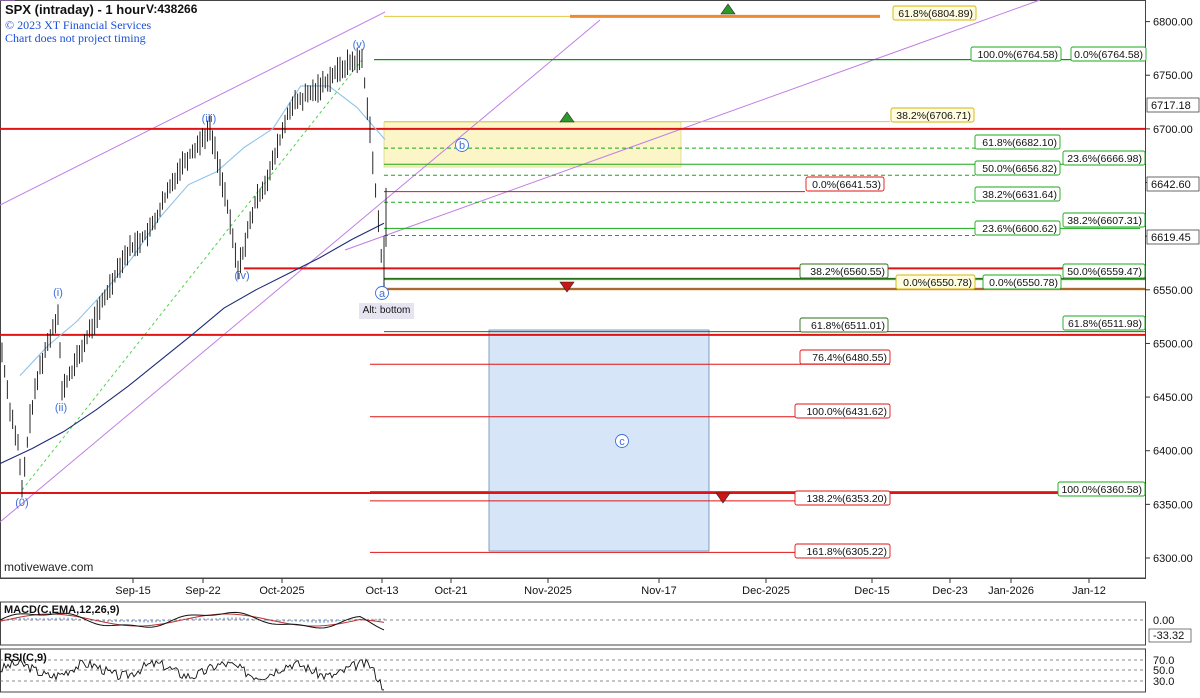  What do you see at coordinates (1173, 452) in the screenshot?
I see `y-tick-label: 6400.00` at bounding box center [1173, 452].